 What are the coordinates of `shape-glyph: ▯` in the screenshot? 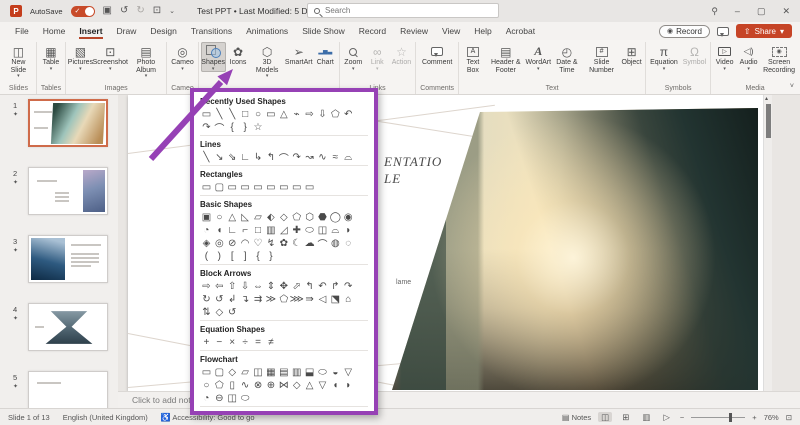 It's located at (232, 385).